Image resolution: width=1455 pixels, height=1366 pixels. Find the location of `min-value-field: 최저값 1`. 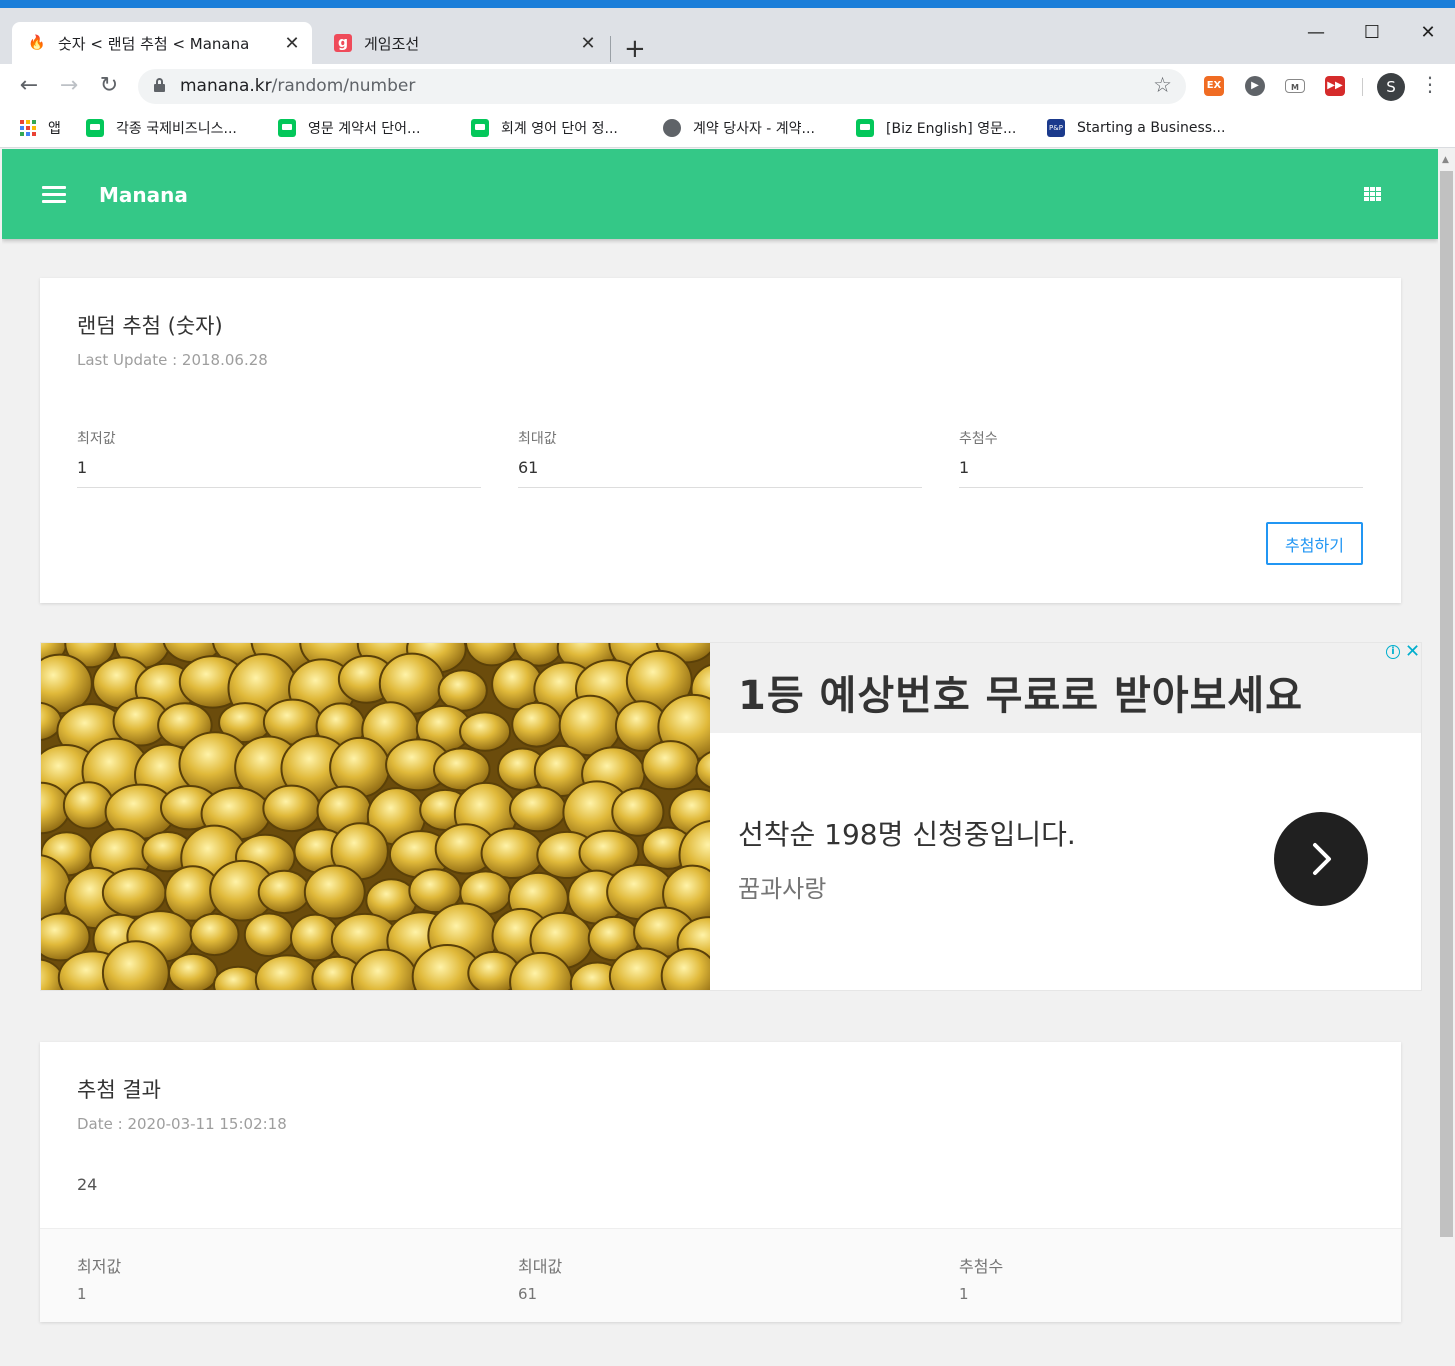

min-value-field: 최저값 1 is located at coordinates (279, 458).